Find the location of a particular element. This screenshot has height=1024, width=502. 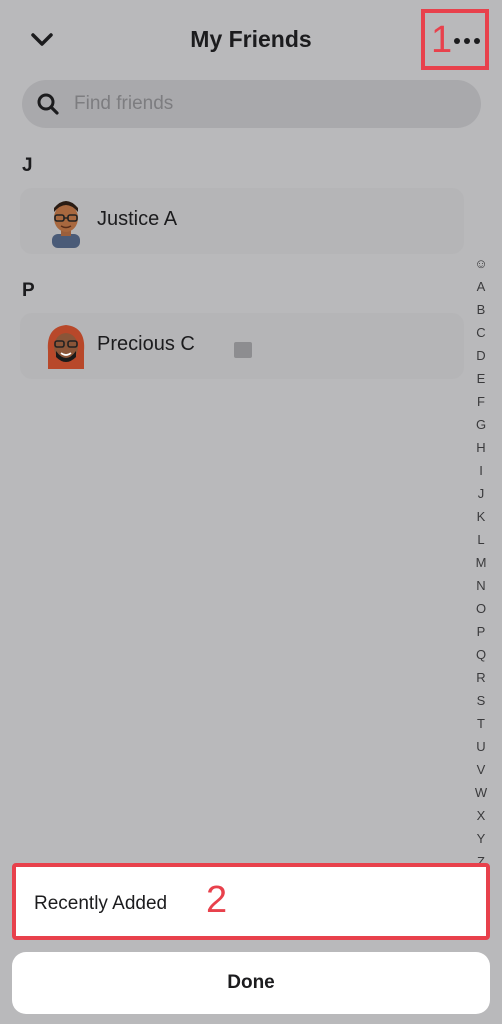

index-letter: Y is located at coordinates (481, 838).